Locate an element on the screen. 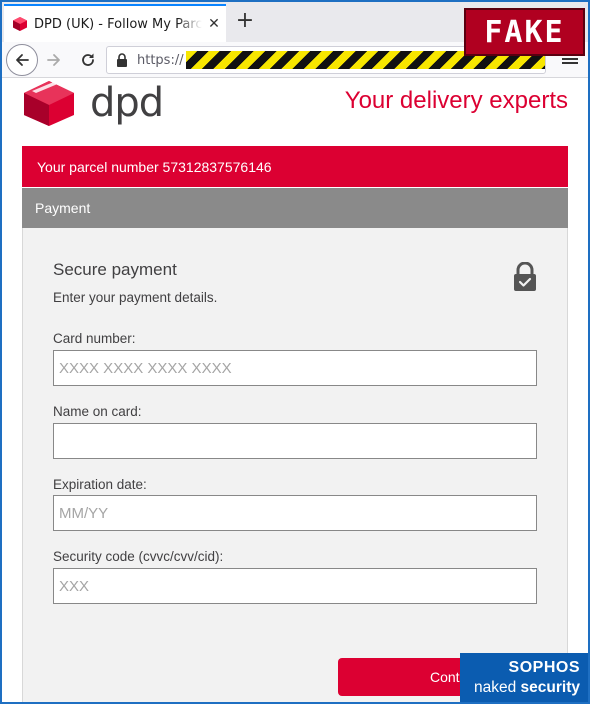 Image resolution: width=590 pixels, height=704 pixels. arrow-left-icon is located at coordinates (22, 60).